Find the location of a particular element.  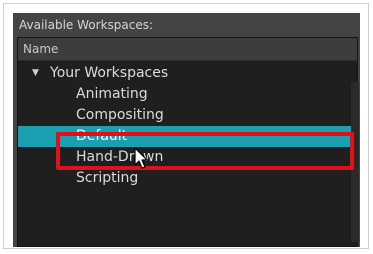

column-header-label: Name is located at coordinates (41, 49).